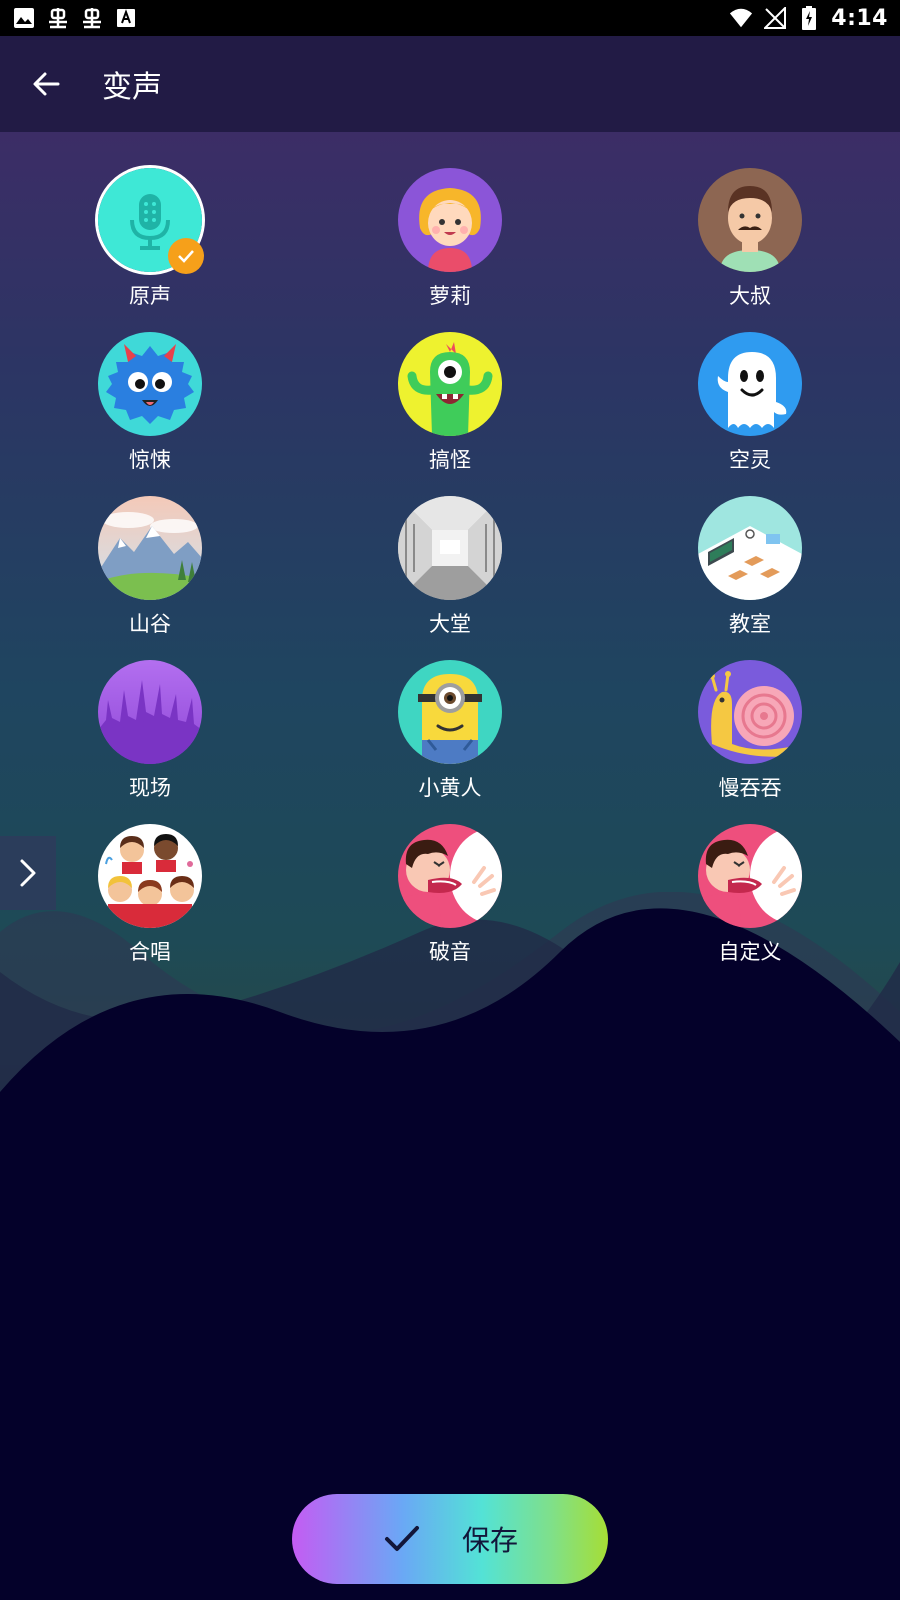 Image resolution: width=900 pixels, height=1600 pixels. I want to click on side-expand-handle, so click(28, 873).